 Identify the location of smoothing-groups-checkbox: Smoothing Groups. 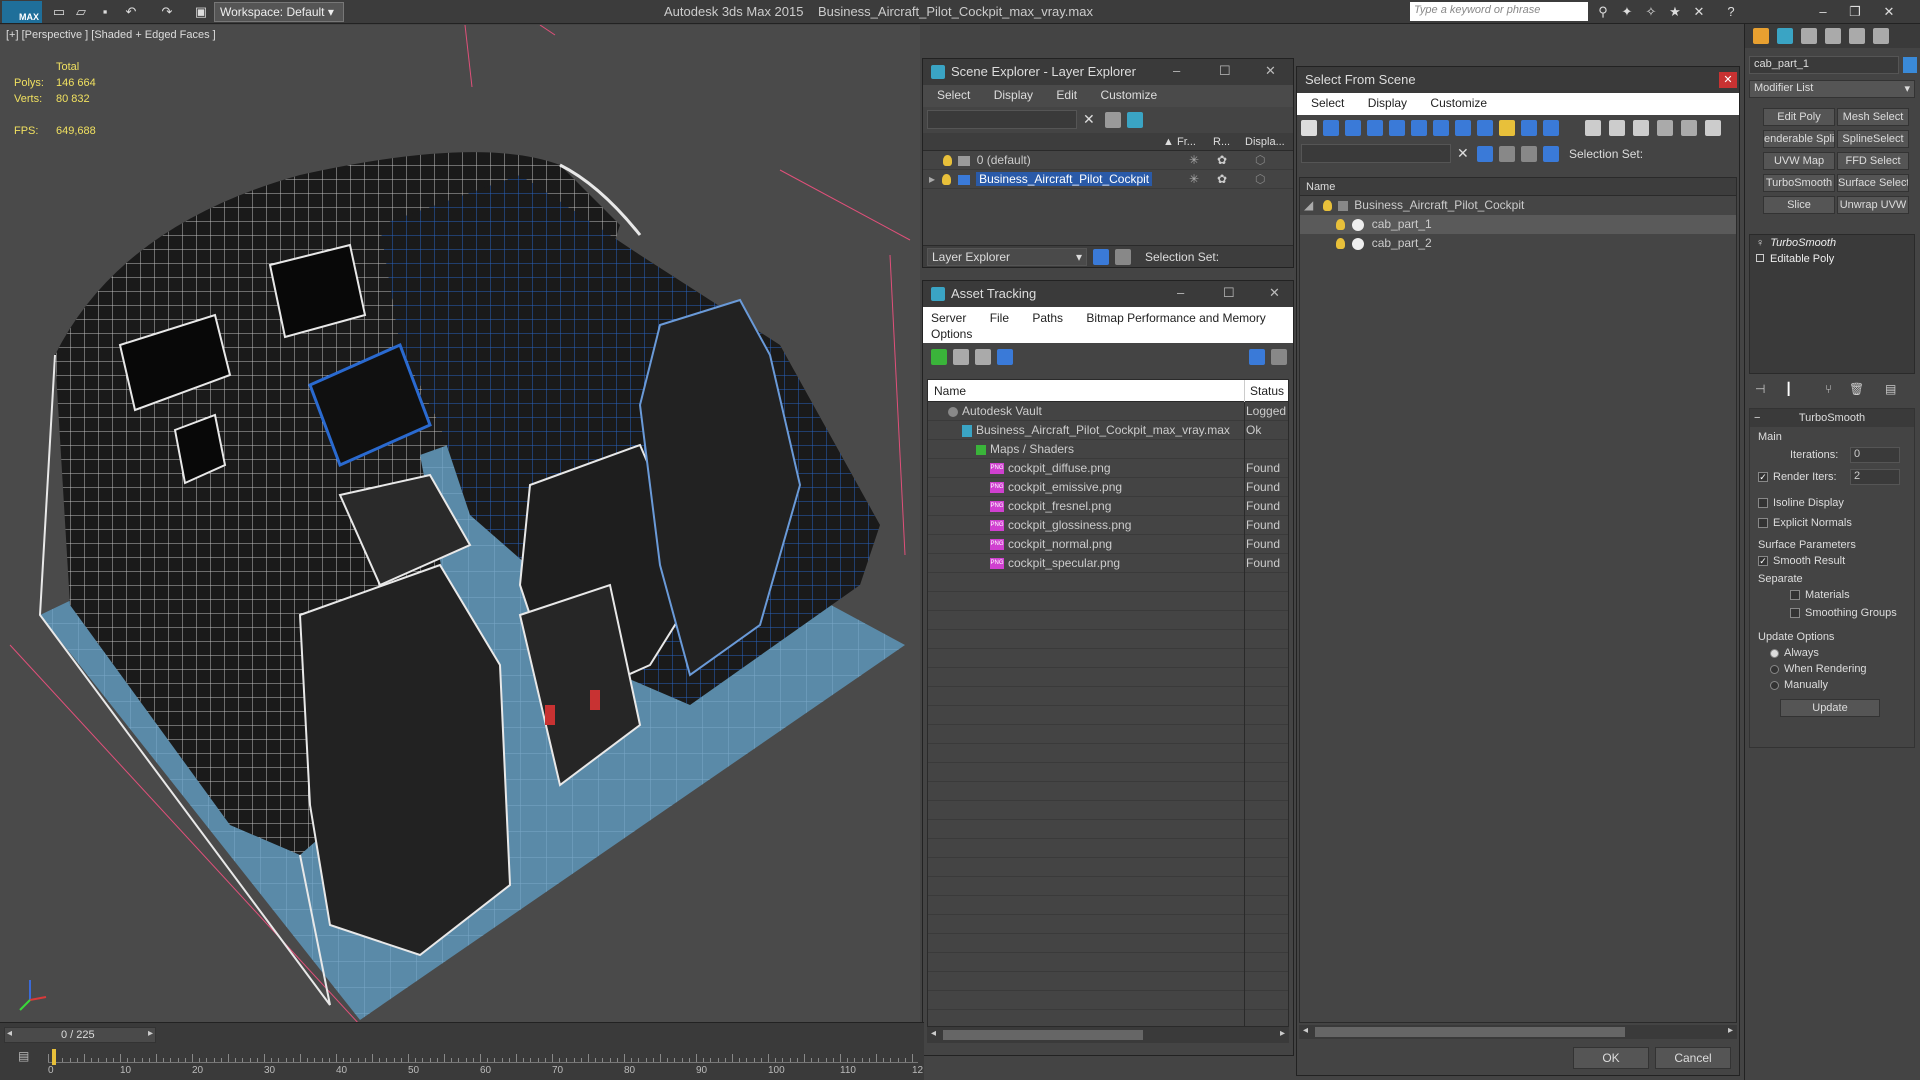
(1843, 613).